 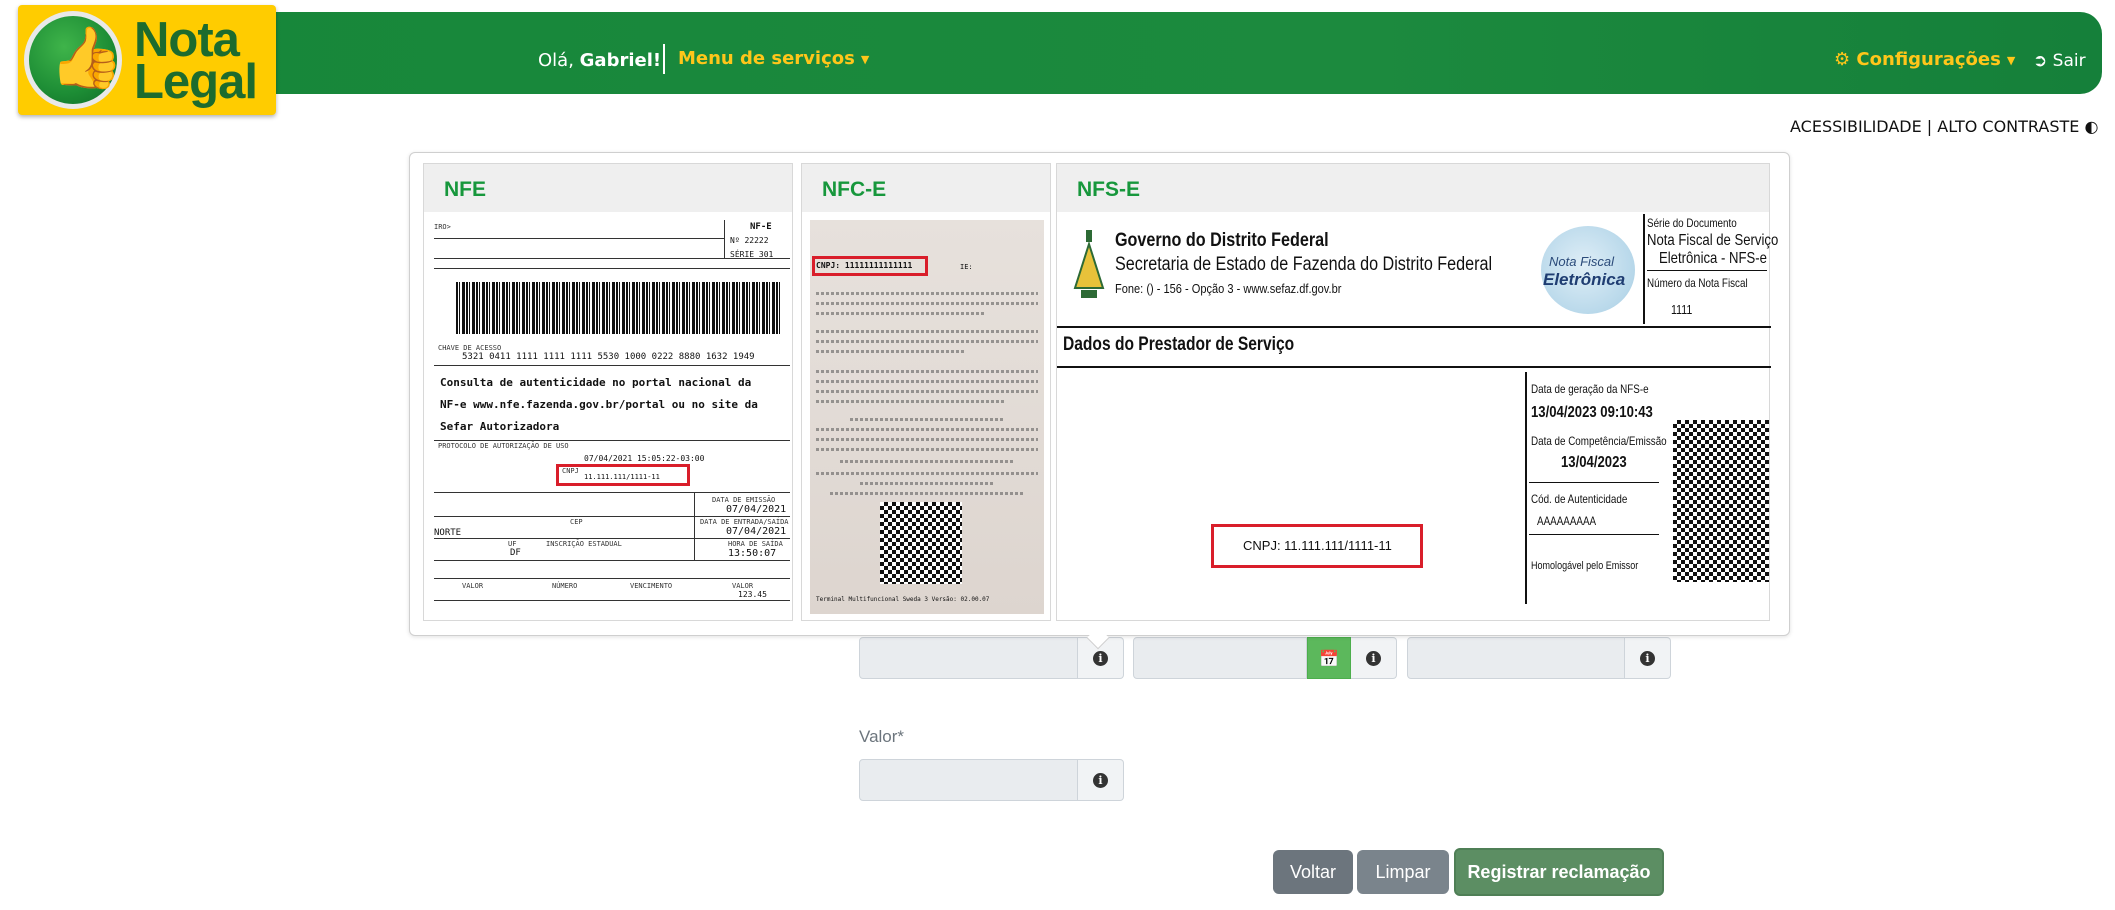 What do you see at coordinates (882, 736) in the screenshot?
I see `valor-label: Valor*` at bounding box center [882, 736].